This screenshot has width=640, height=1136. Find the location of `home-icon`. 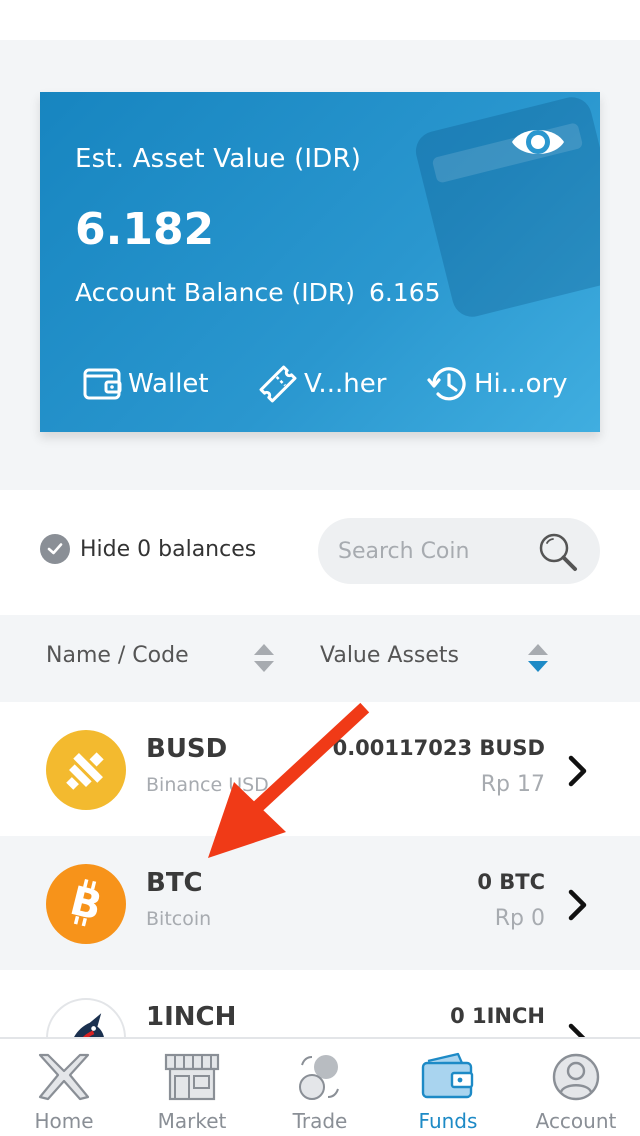

home-icon is located at coordinates (64, 1077).